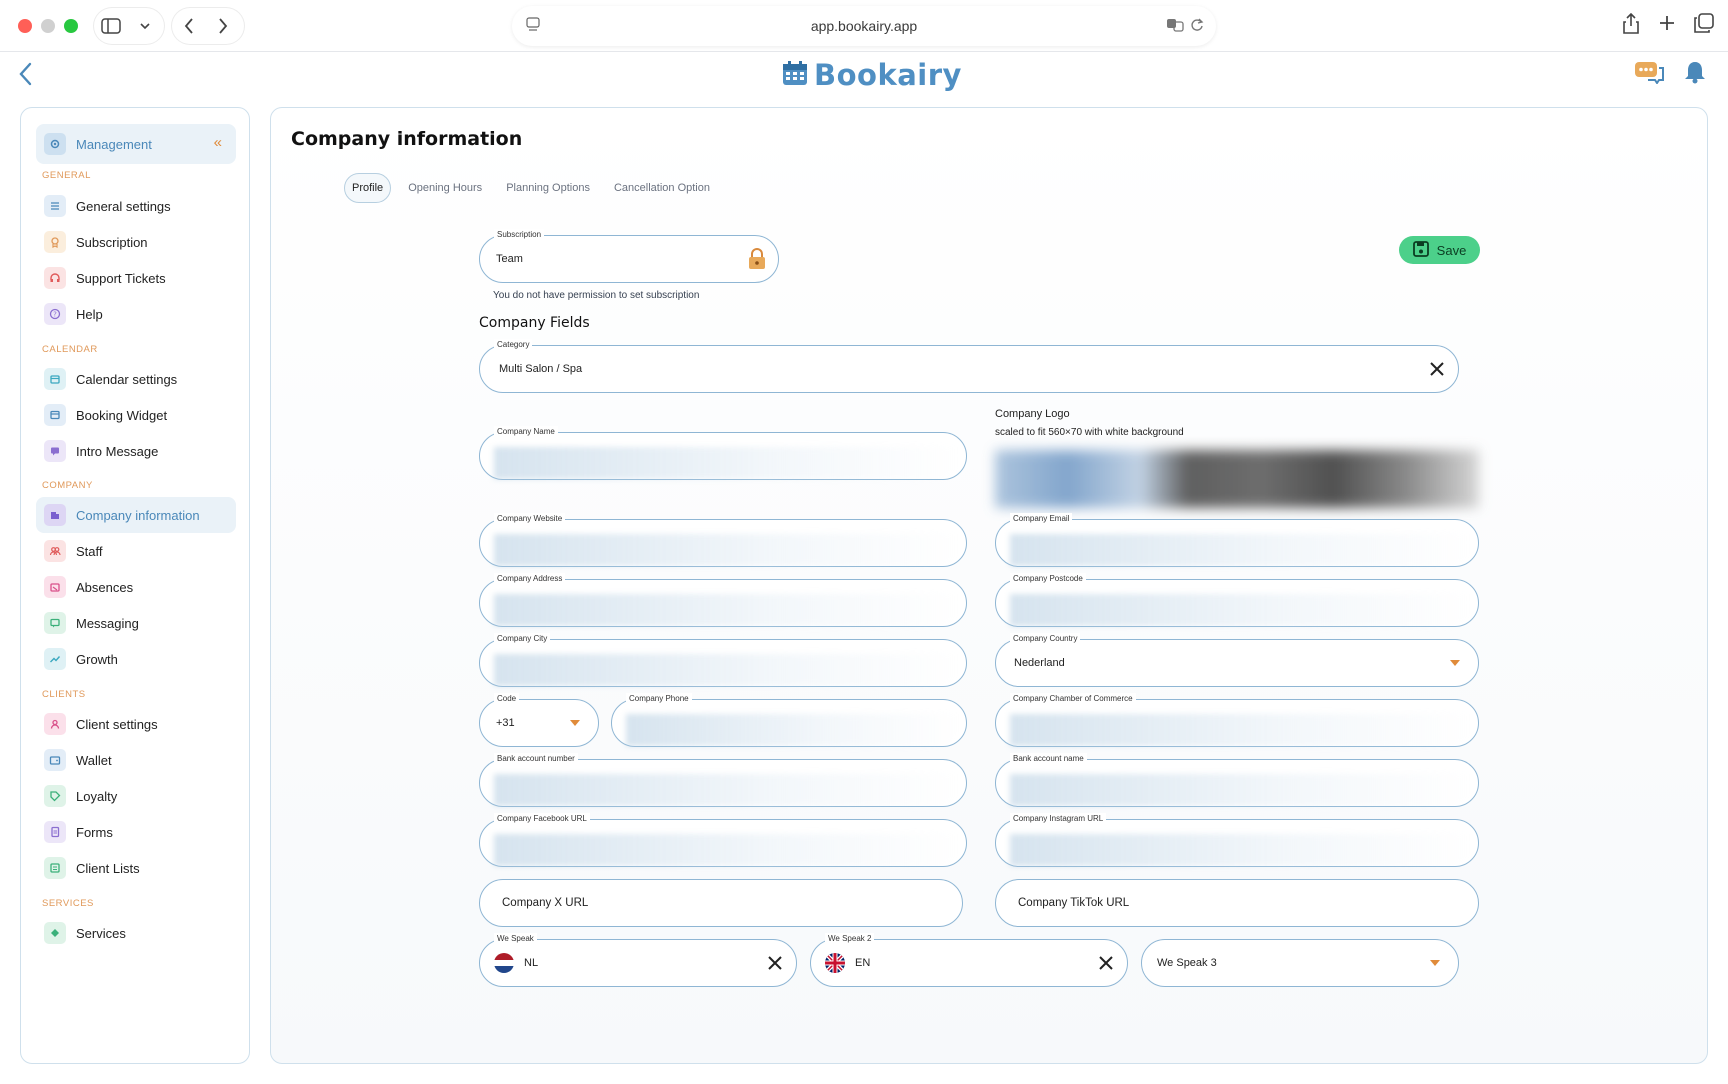  Describe the element at coordinates (25, 26) in the screenshot. I see `close-window-button` at that location.